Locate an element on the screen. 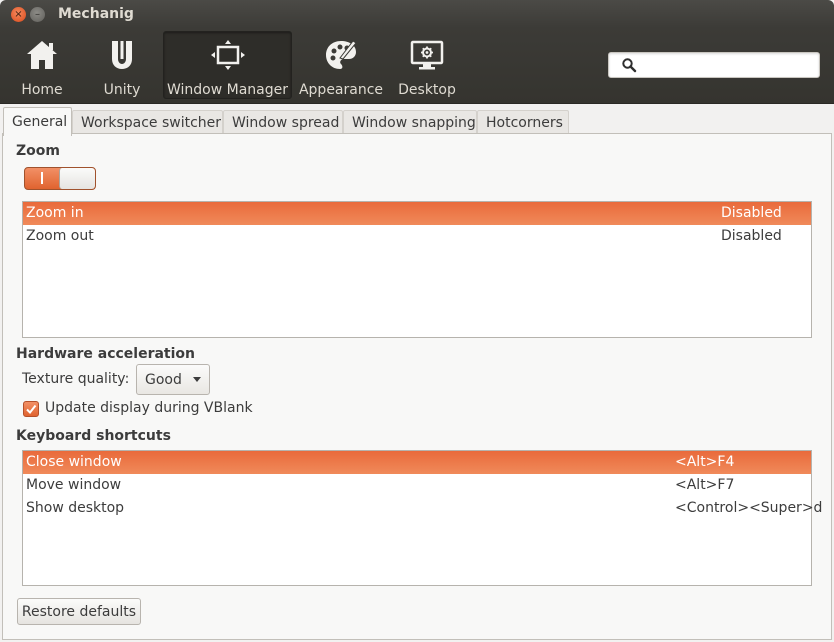  toolbar-item-home: Home is located at coordinates (42, 65).